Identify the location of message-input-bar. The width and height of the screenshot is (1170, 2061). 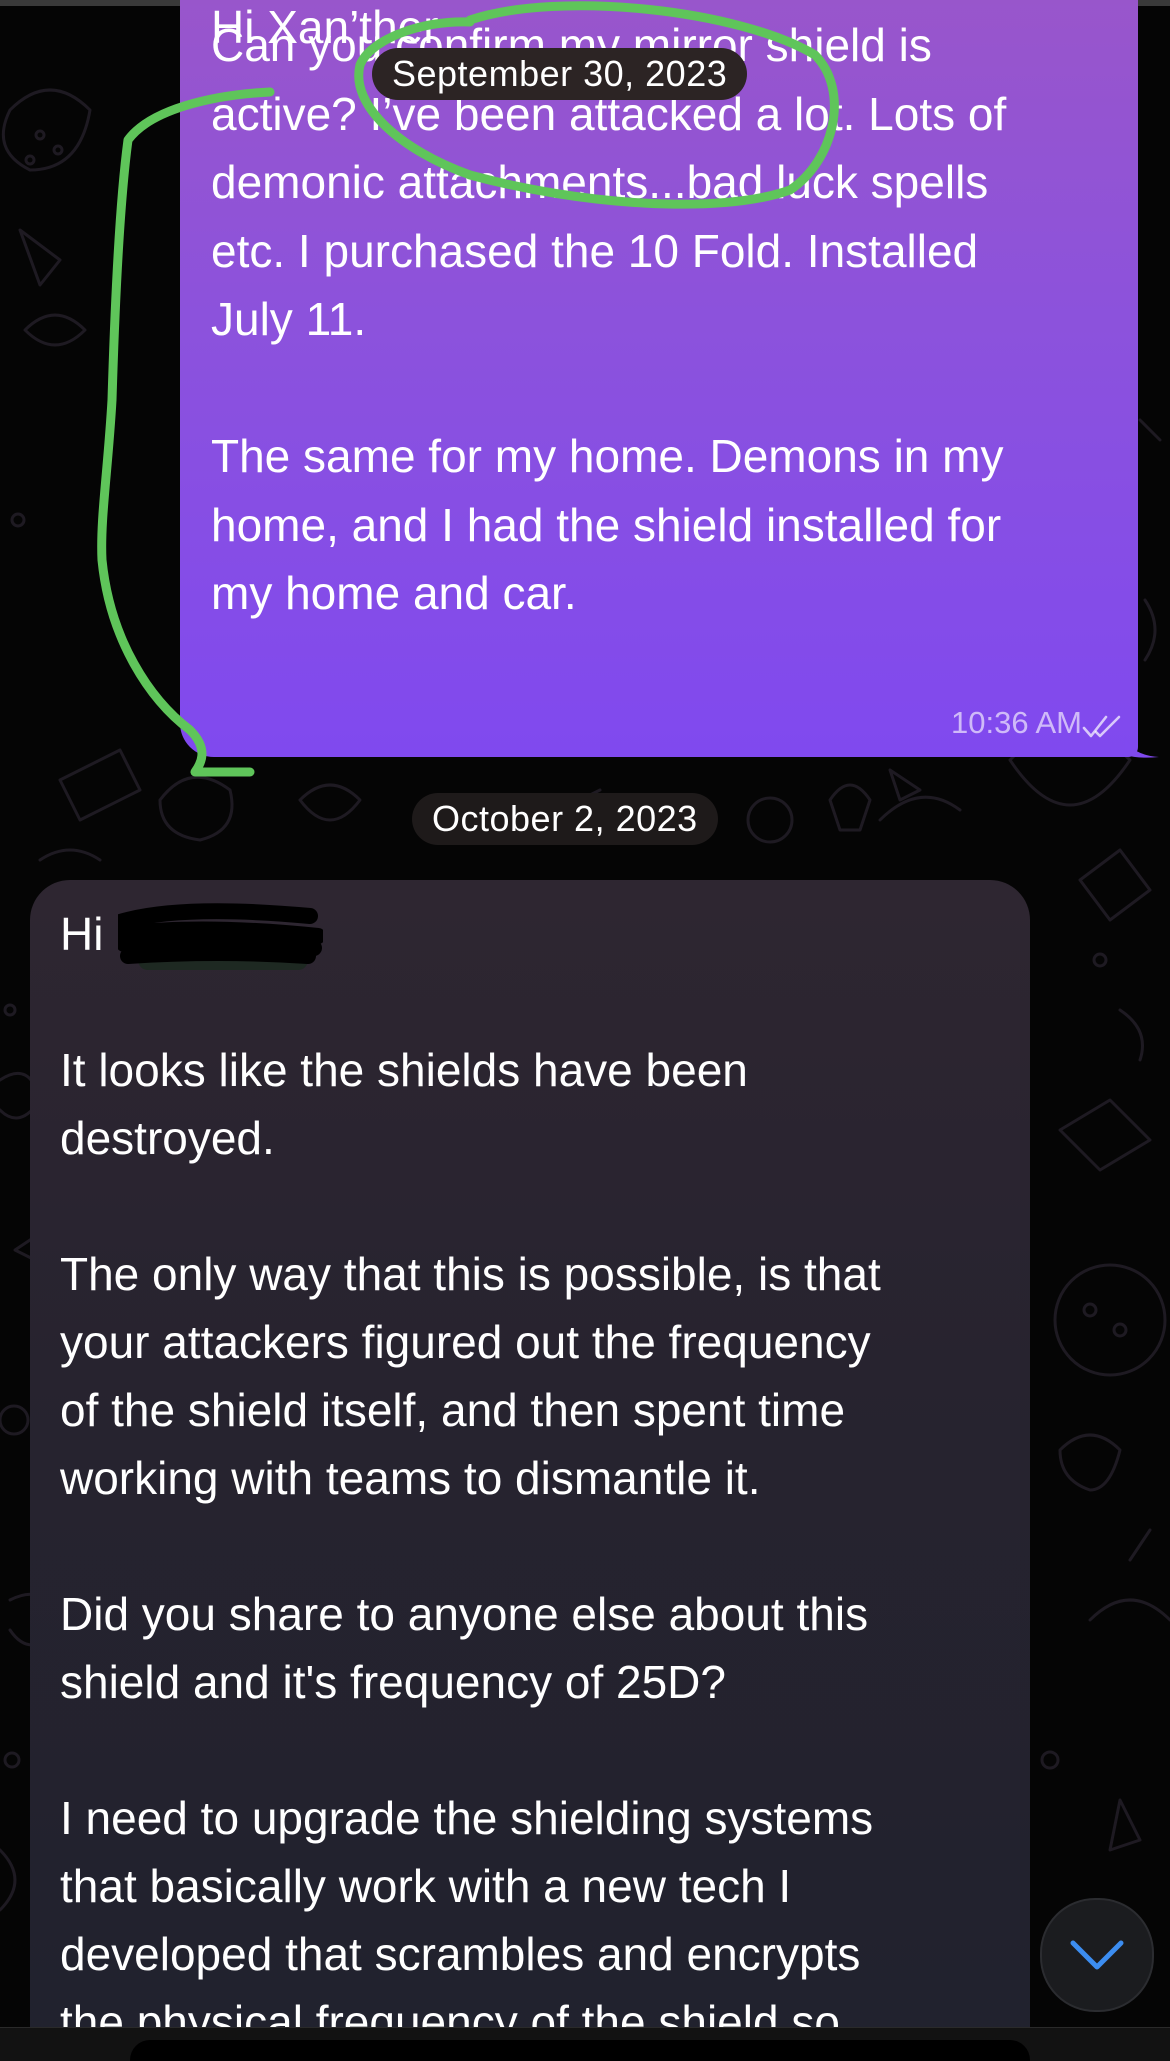
(585, 2044).